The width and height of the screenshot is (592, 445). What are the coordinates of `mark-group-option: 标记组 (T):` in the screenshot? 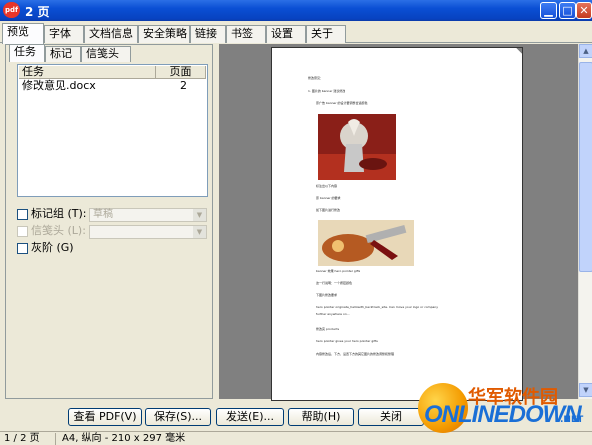 It's located at (52, 215).